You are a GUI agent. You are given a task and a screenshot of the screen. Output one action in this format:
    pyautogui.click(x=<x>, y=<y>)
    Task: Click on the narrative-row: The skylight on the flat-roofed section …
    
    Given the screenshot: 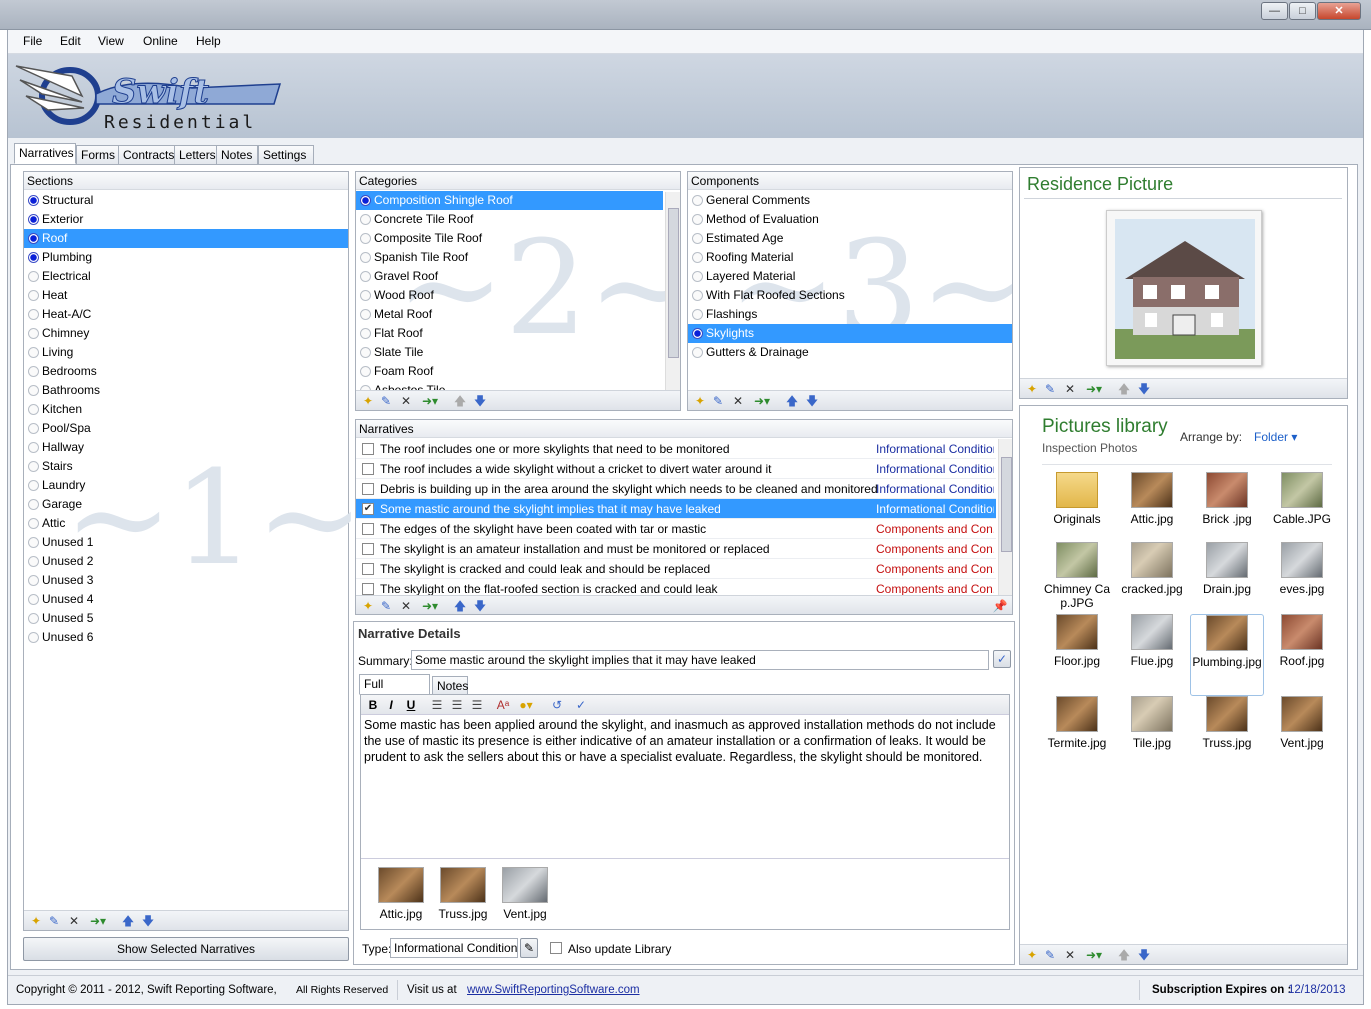 What is the action you would take?
    pyautogui.click(x=676, y=587)
    